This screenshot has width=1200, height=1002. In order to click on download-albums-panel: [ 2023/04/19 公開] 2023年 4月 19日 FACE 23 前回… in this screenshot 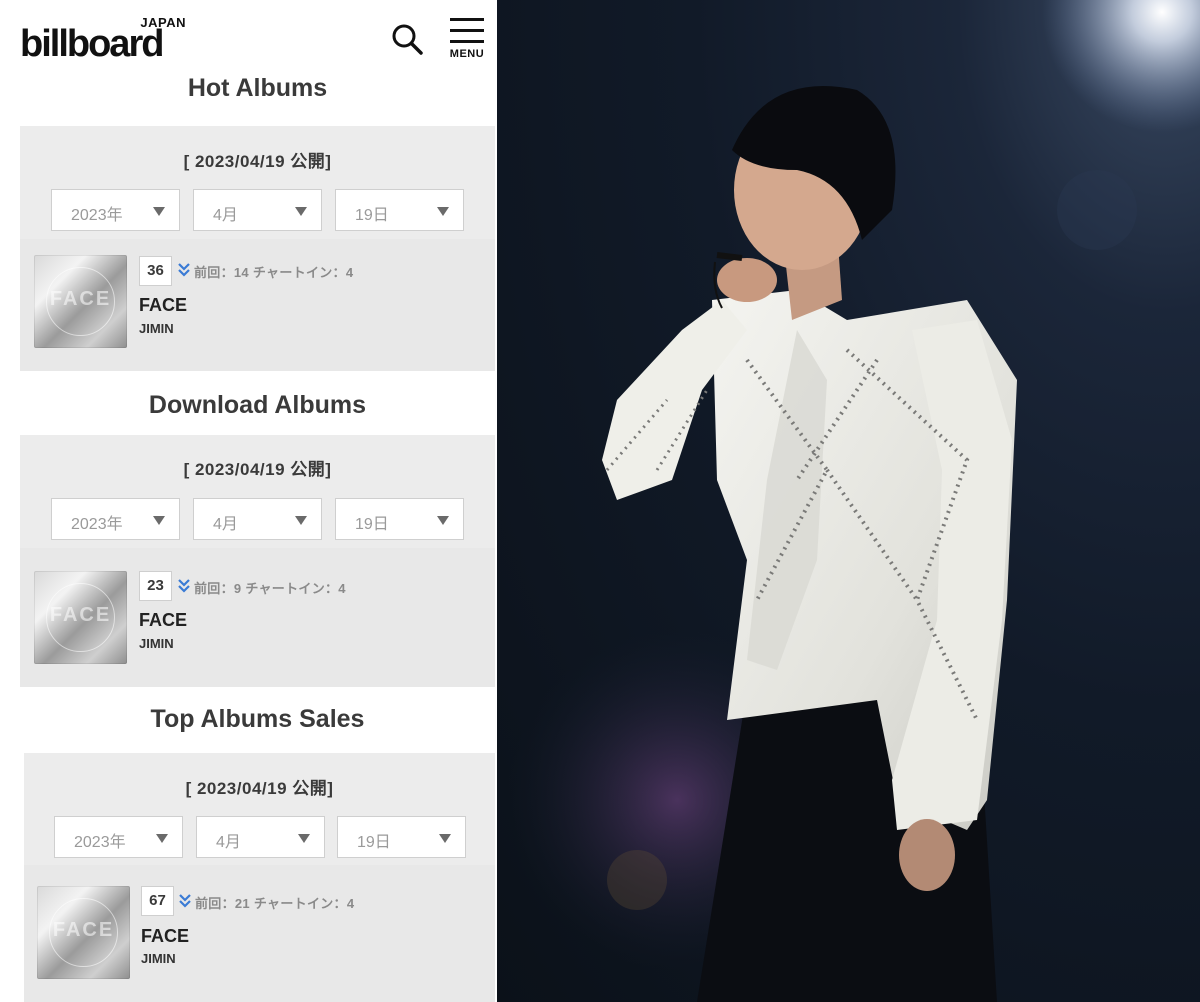, I will do `click(257, 561)`.